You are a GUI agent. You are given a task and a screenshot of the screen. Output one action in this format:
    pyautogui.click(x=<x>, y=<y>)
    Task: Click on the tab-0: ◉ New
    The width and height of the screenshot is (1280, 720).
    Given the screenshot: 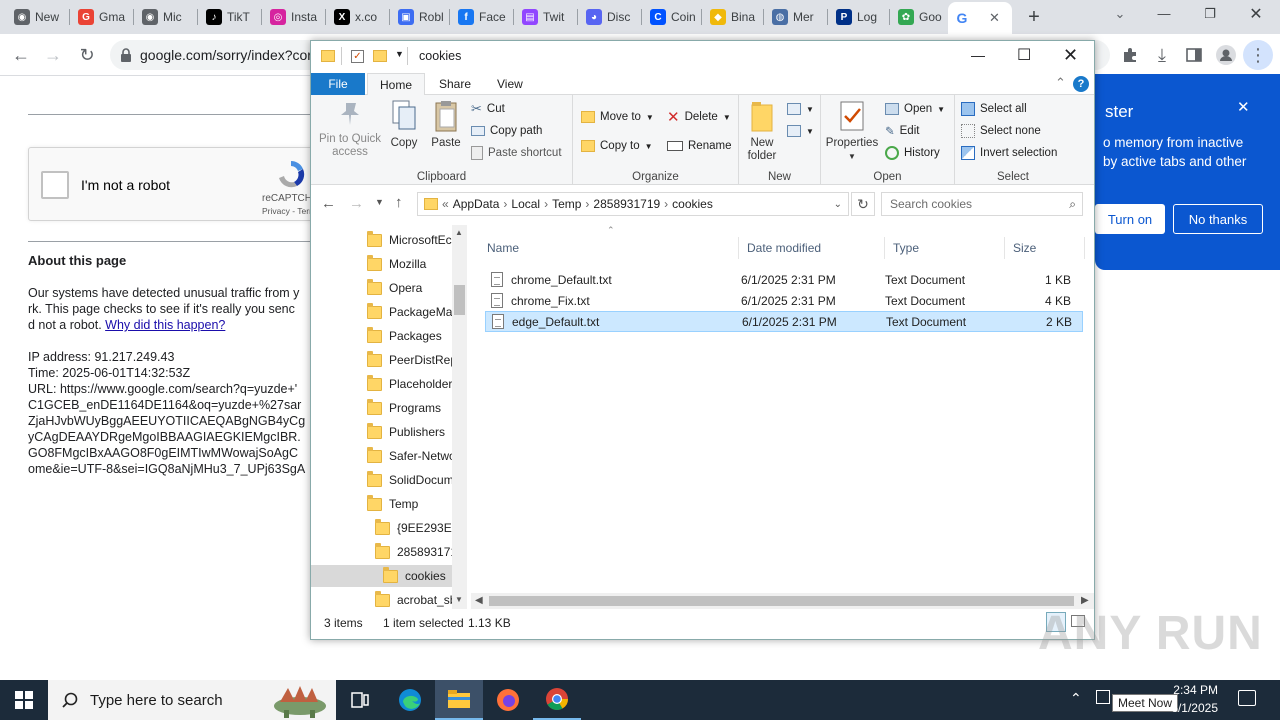 What is the action you would take?
    pyautogui.click(x=37, y=17)
    